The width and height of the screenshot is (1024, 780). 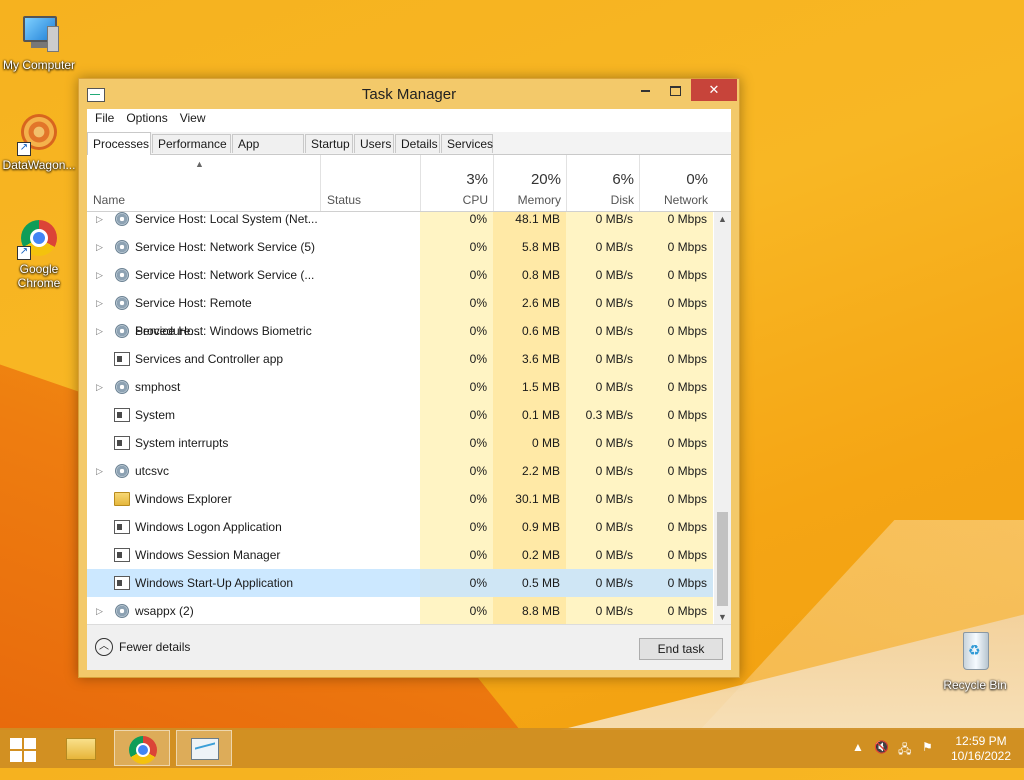 What do you see at coordinates (529, 555) in the screenshot?
I see `memory-value: 0.2 MB` at bounding box center [529, 555].